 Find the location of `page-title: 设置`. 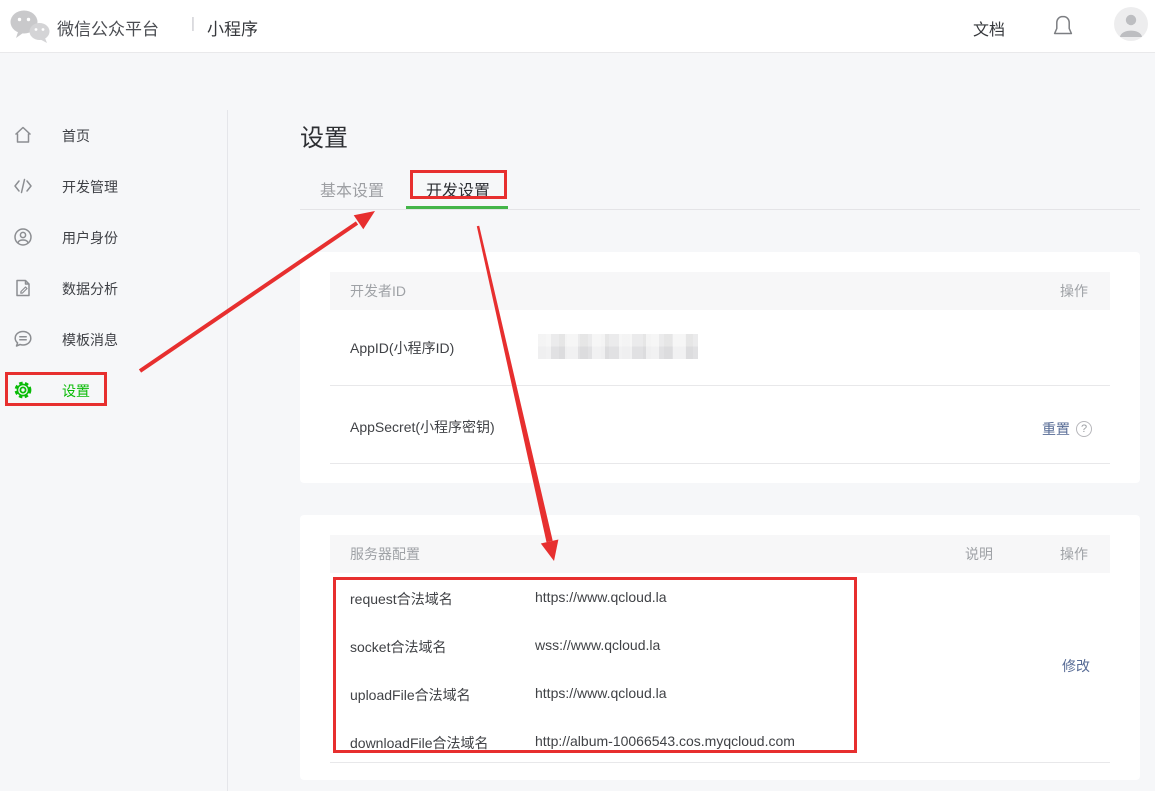

page-title: 设置 is located at coordinates (324, 138).